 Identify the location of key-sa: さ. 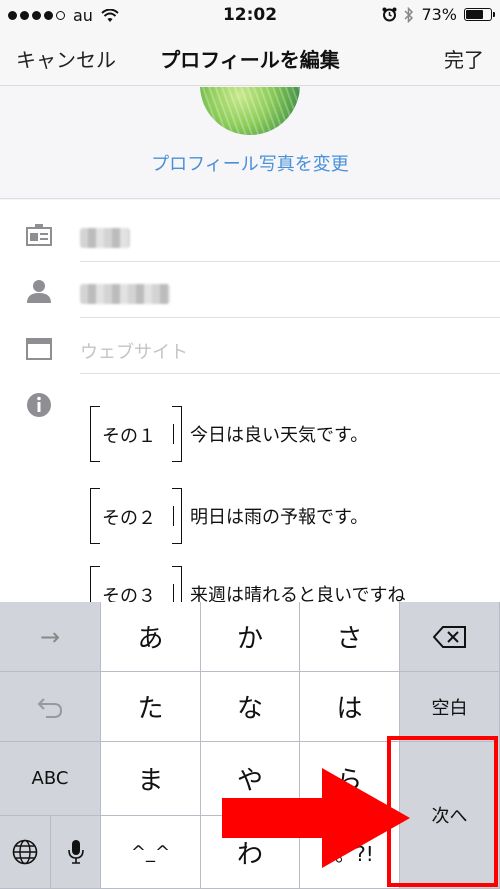
(350, 637).